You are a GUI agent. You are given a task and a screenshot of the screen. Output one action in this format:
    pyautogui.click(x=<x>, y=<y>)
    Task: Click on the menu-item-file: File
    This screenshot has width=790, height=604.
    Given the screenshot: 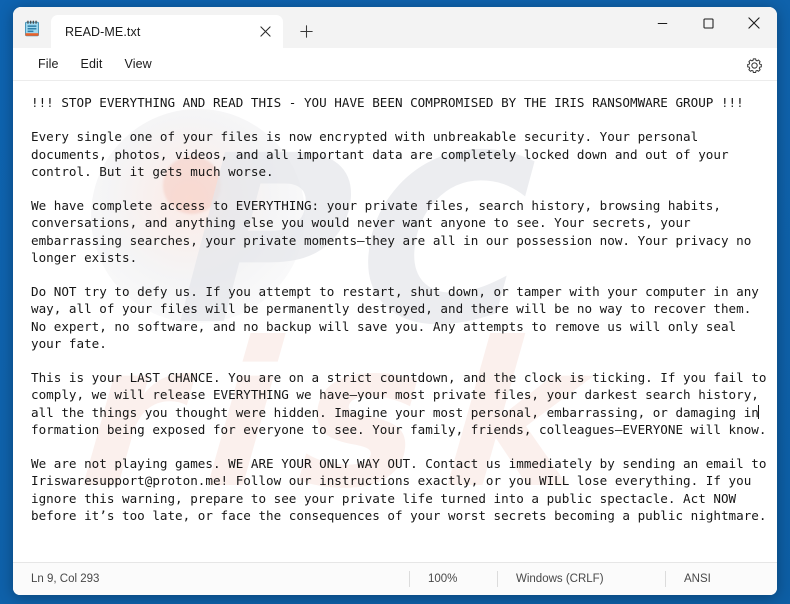 What is the action you would take?
    pyautogui.click(x=48, y=64)
    